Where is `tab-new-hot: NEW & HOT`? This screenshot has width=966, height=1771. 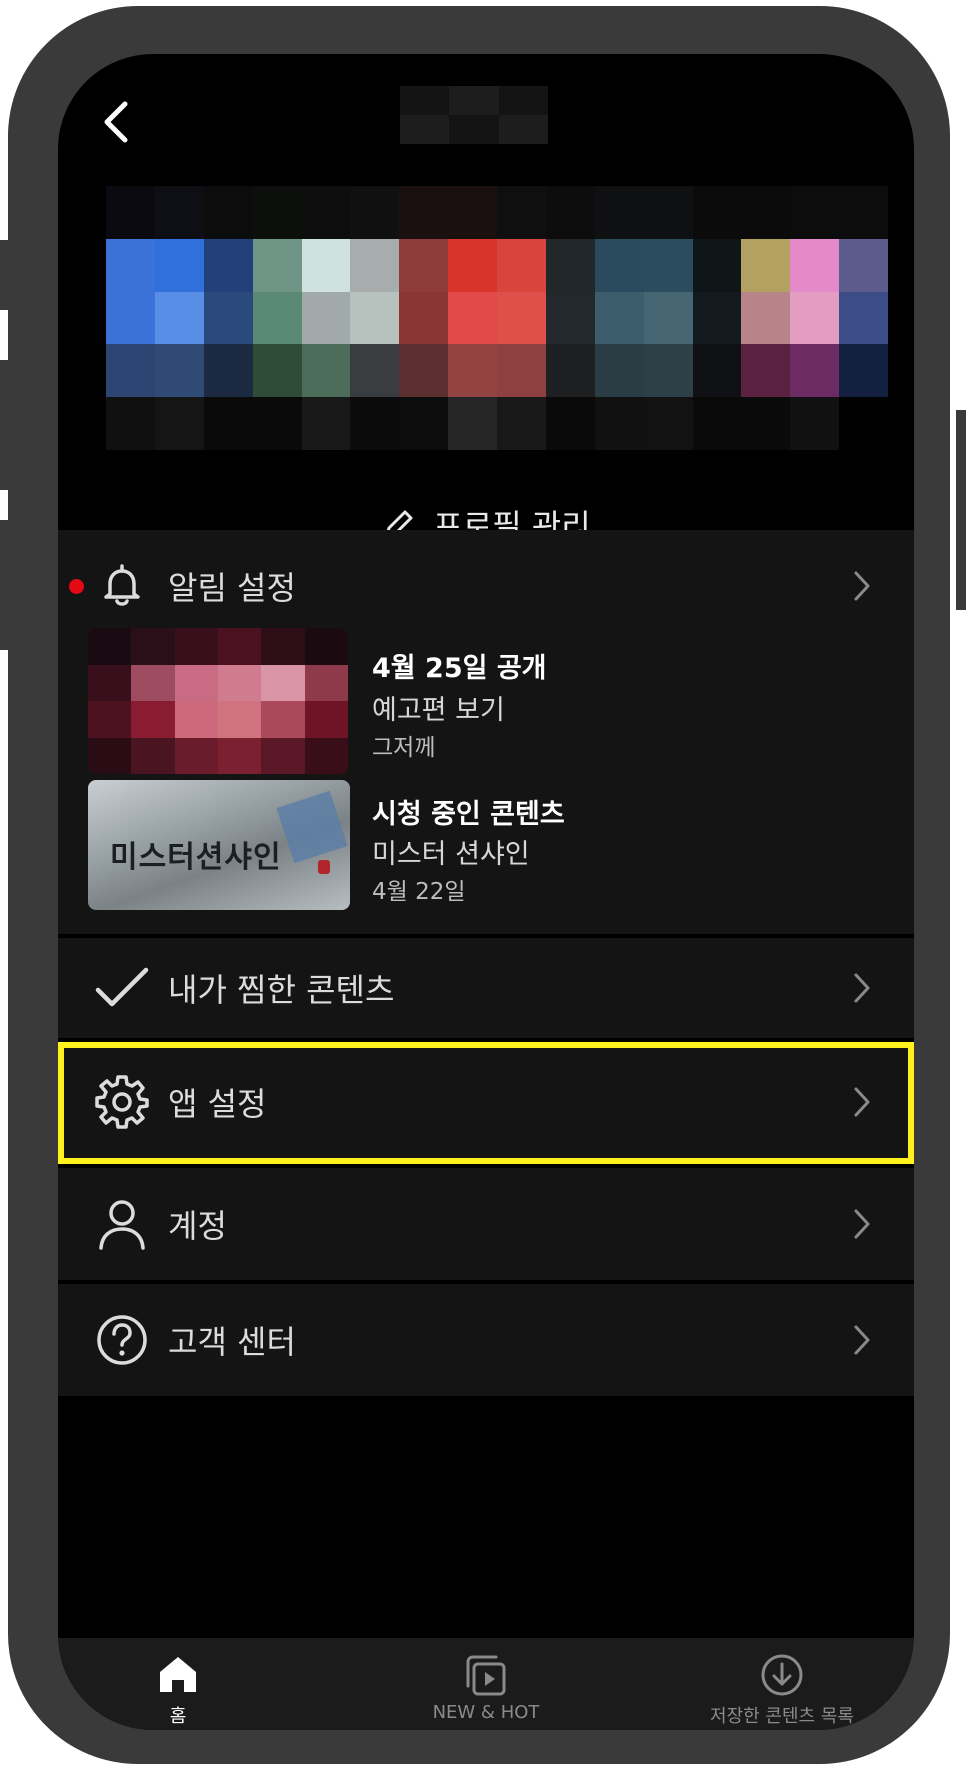 tab-new-hot: NEW & HOT is located at coordinates (486, 1684).